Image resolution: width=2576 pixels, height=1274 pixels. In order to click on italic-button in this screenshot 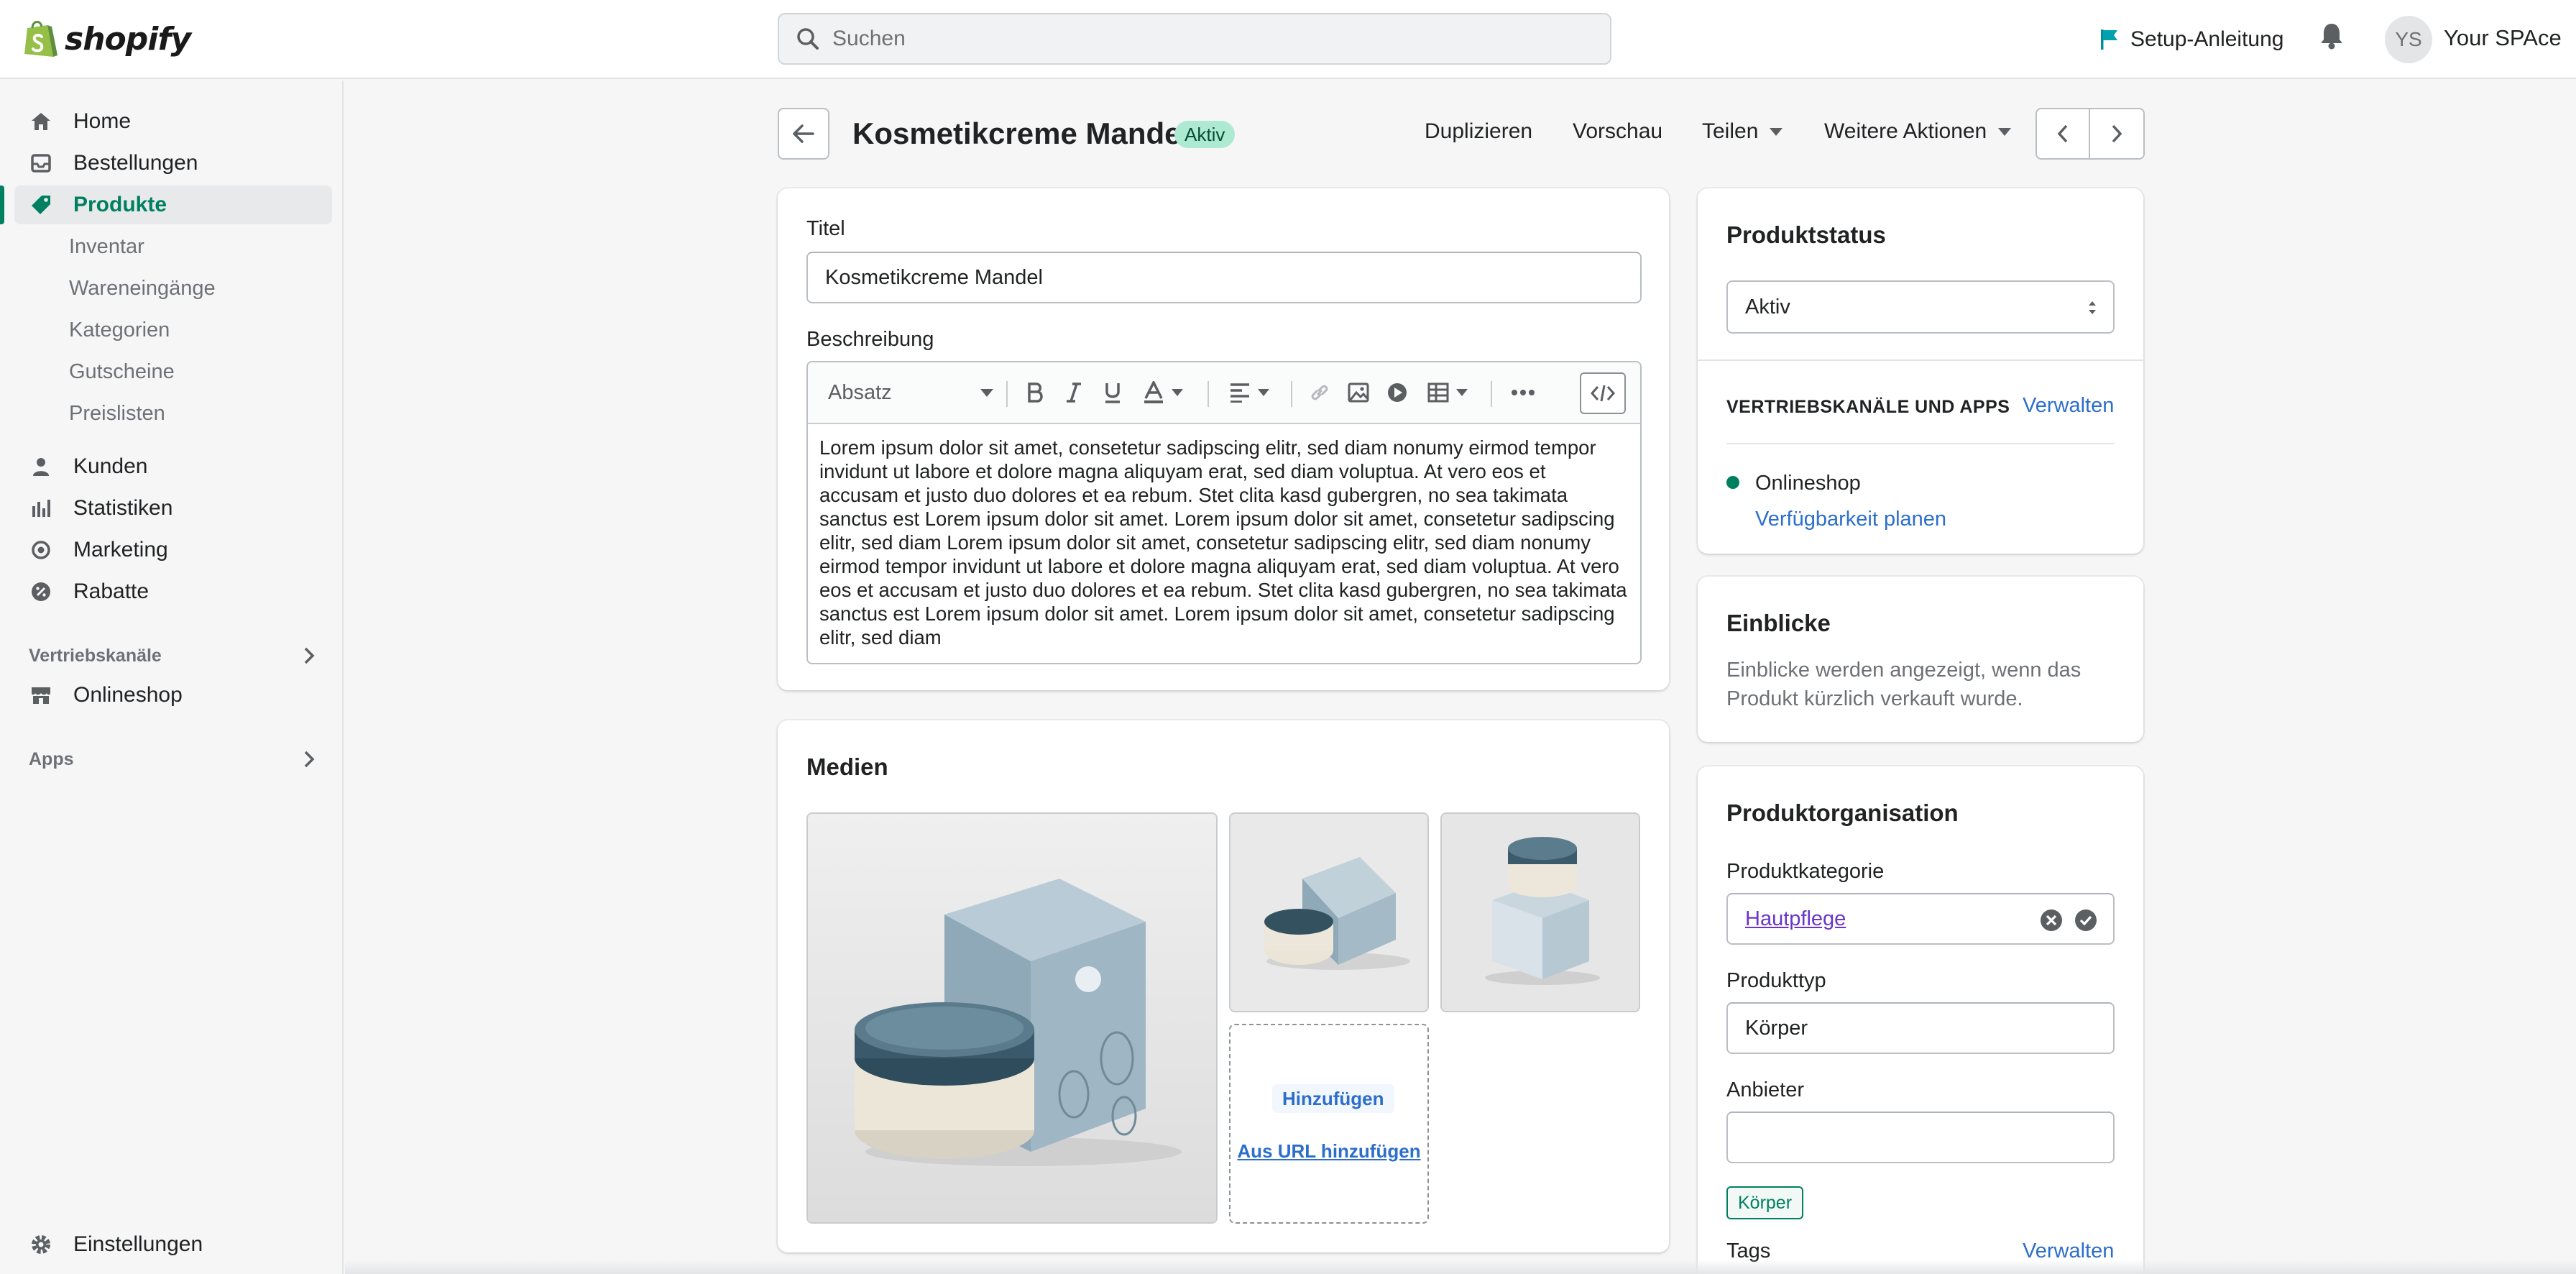, I will do `click(1073, 392)`.